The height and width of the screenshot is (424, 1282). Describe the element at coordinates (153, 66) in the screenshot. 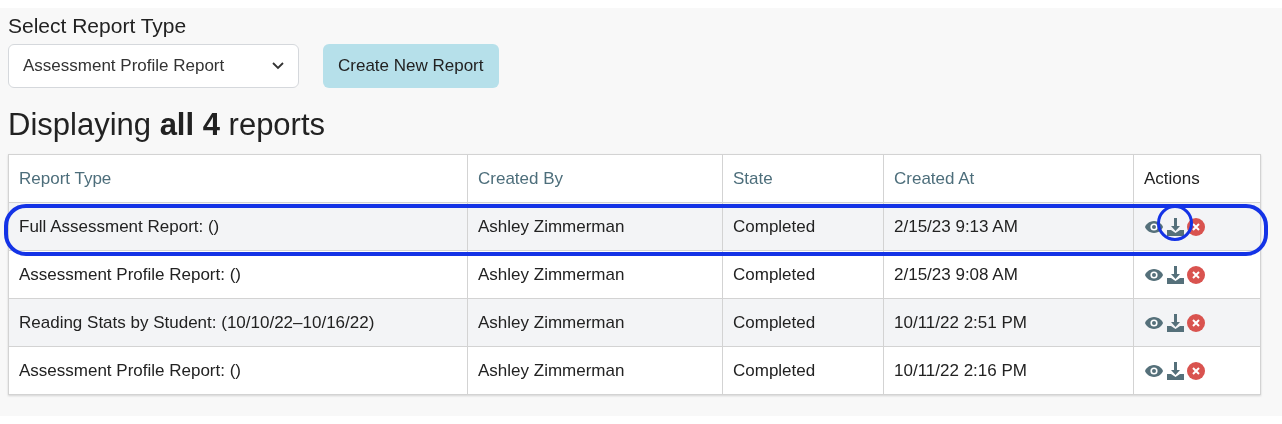

I see `report-type-select: Assessment Profile Report` at that location.